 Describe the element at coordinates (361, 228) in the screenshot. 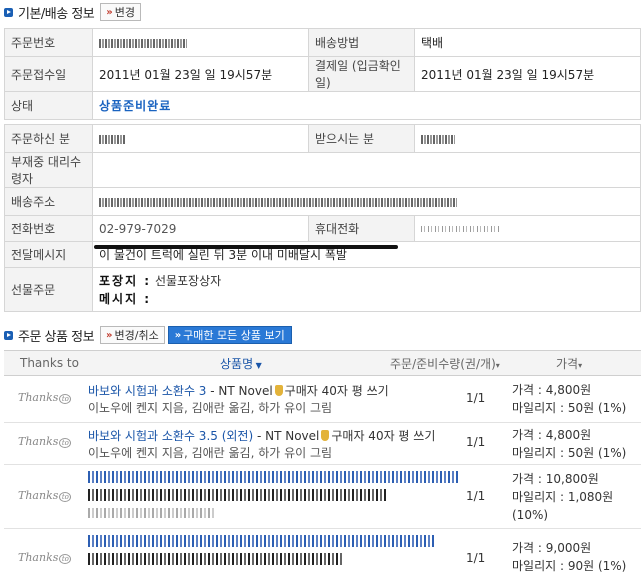

I see `mobile-label: 휴대전화` at that location.